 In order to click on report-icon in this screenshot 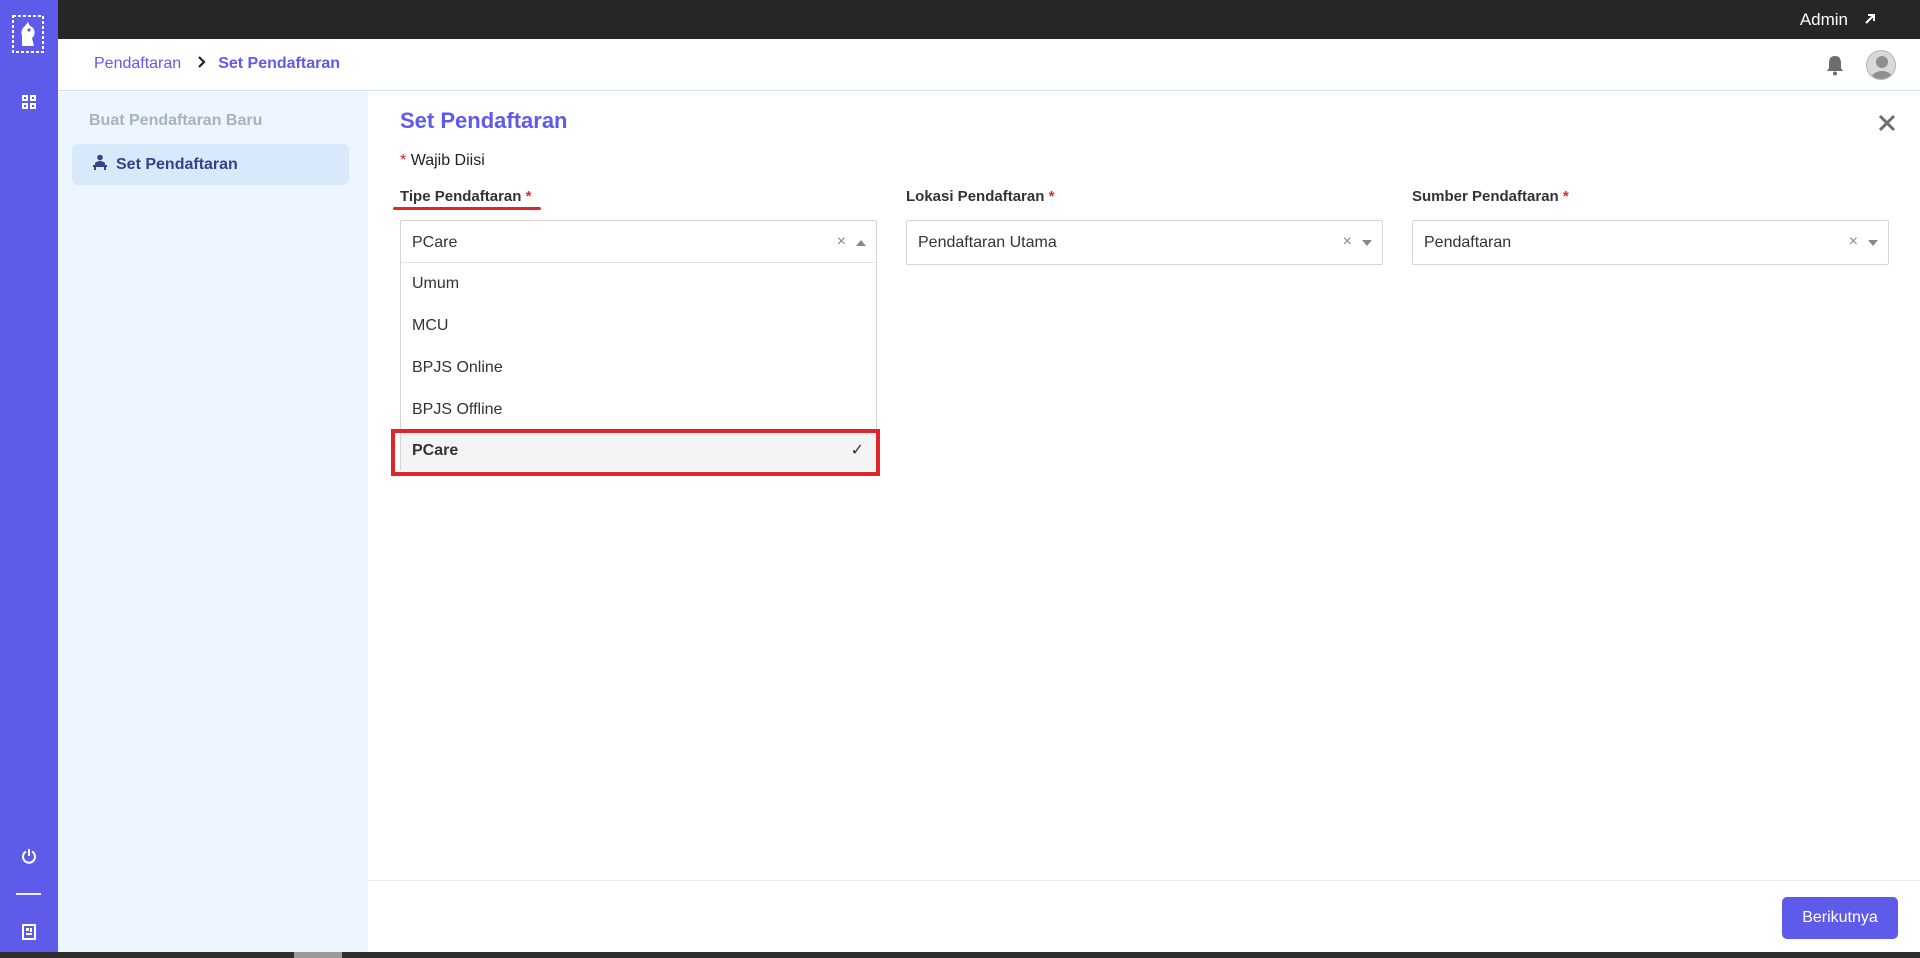, I will do `click(29, 932)`.